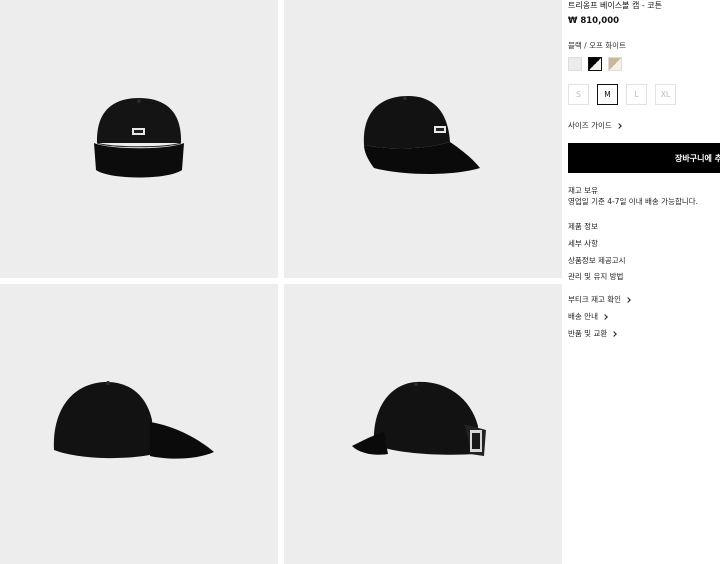 Image resolution: width=720 pixels, height=564 pixels. What do you see at coordinates (588, 333) in the screenshot?
I see `returns-label: 반품 및 교환` at bounding box center [588, 333].